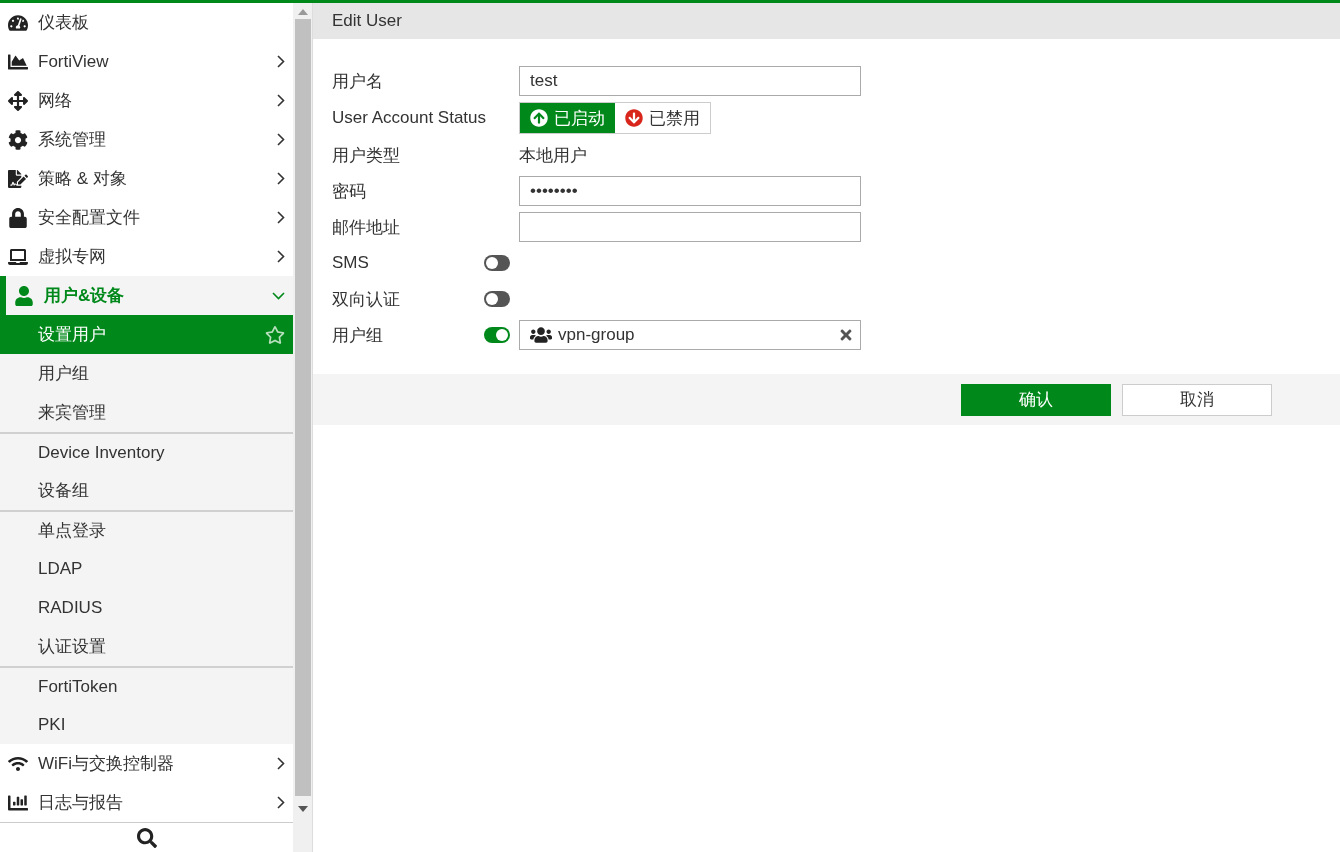 The image size is (1340, 852). I want to click on group-tag: vpn-group, so click(695, 335).